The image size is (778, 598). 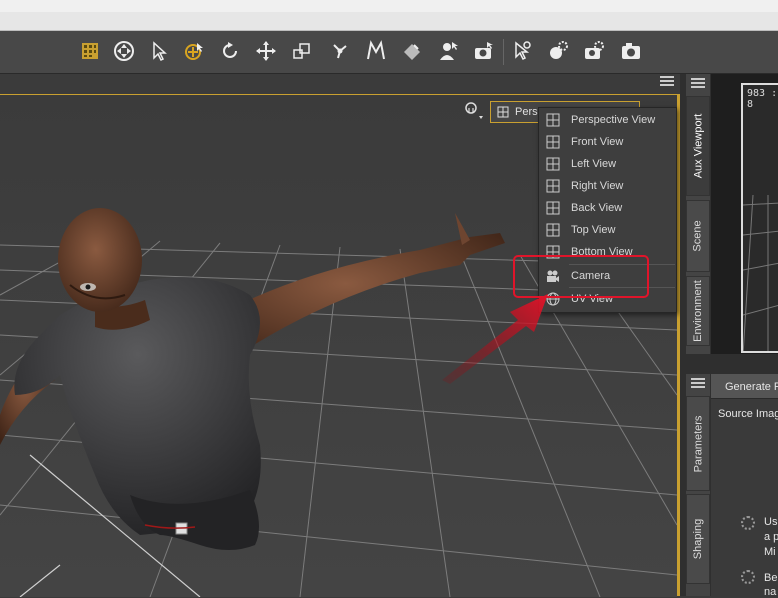 What do you see at coordinates (770, 592) in the screenshot?
I see `info-text: na` at bounding box center [770, 592].